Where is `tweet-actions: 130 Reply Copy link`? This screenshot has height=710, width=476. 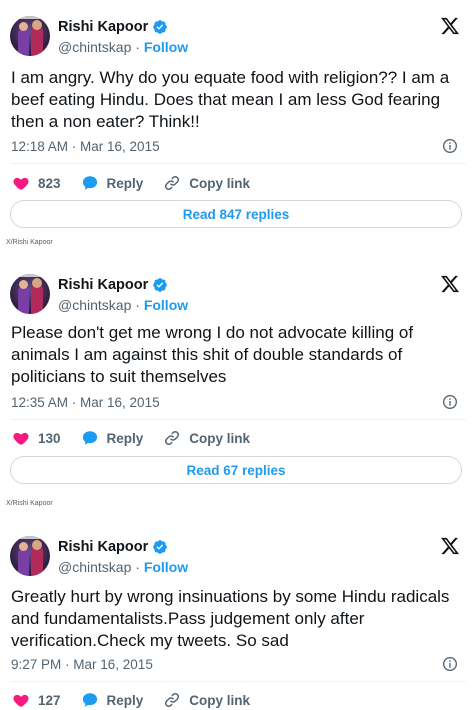 tweet-actions: 130 Reply Copy link is located at coordinates (141, 438).